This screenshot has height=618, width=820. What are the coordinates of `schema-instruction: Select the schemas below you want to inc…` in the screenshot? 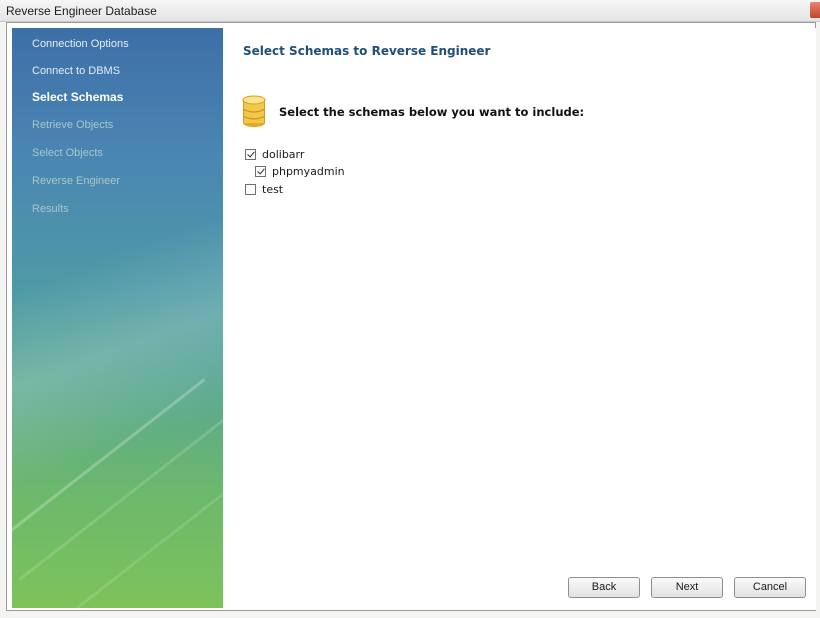 It's located at (432, 112).